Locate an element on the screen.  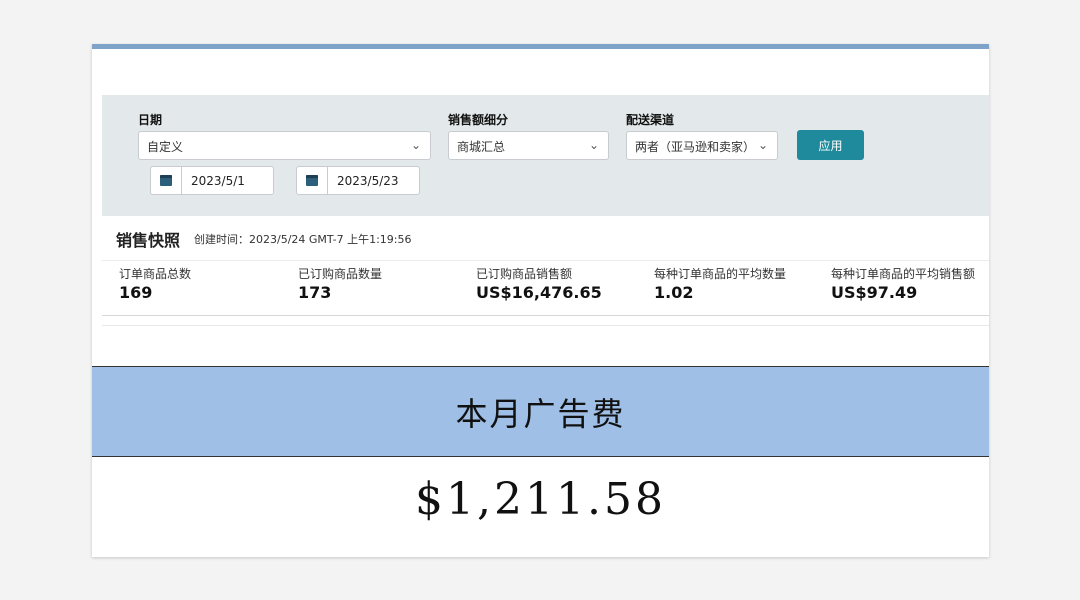
metric-avg-sales-per-item: 每种订单商品的平均销售额 US$97.49 is located at coordinates (903, 283).